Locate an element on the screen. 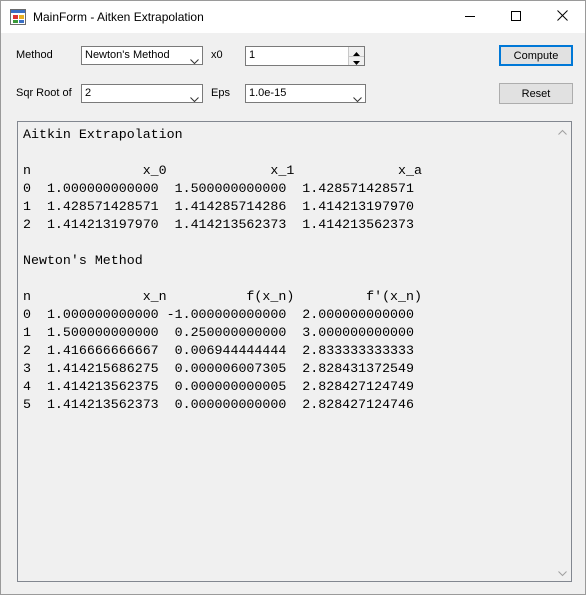 Image resolution: width=586 pixels, height=595 pixels. method-label: Method is located at coordinates (34, 55).